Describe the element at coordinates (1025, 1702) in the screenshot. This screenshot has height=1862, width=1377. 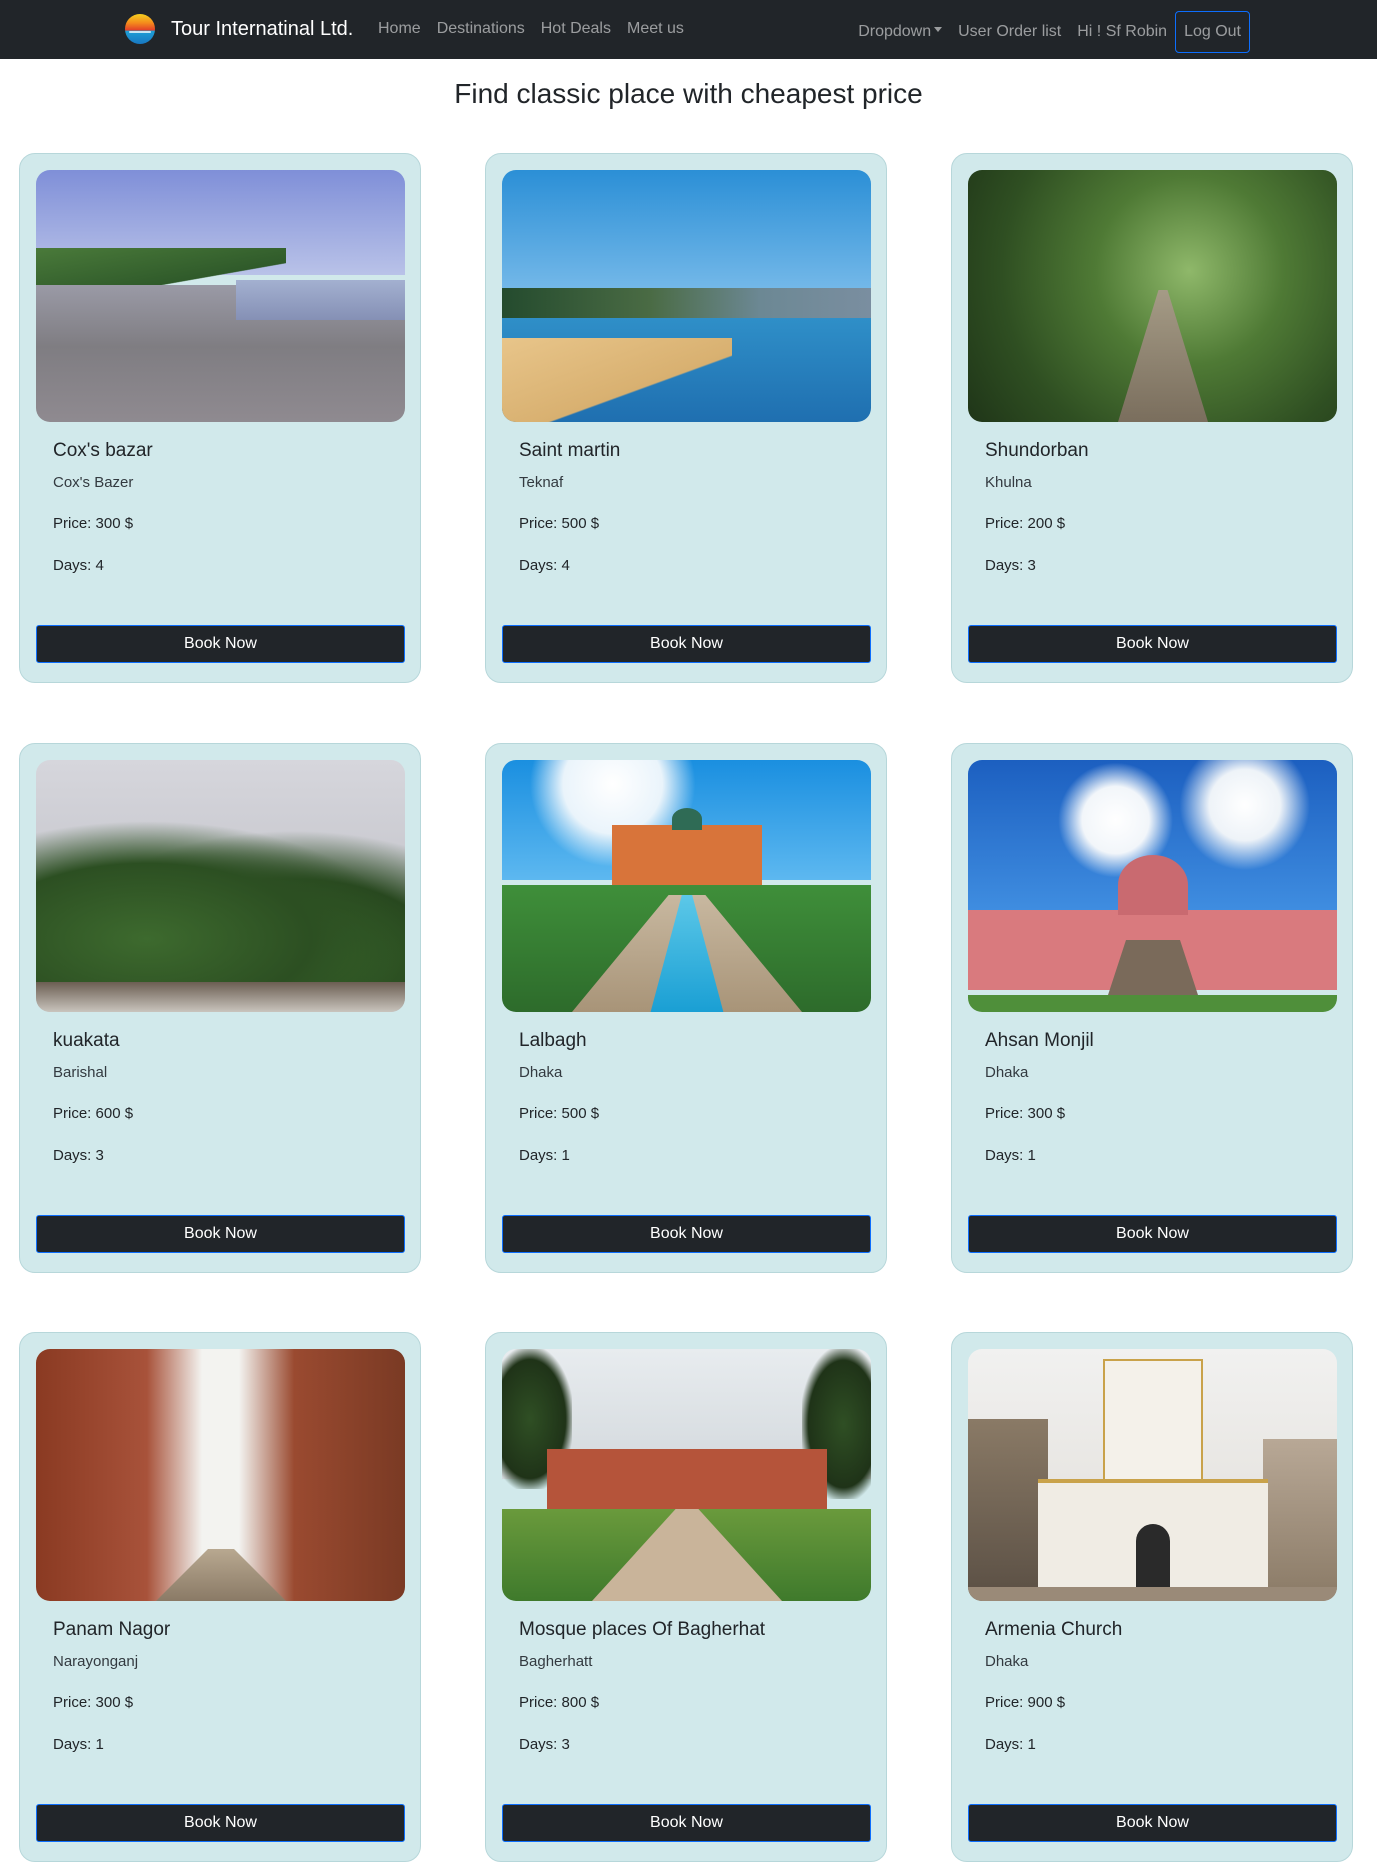
I see `card-price: Price: 900 $` at that location.